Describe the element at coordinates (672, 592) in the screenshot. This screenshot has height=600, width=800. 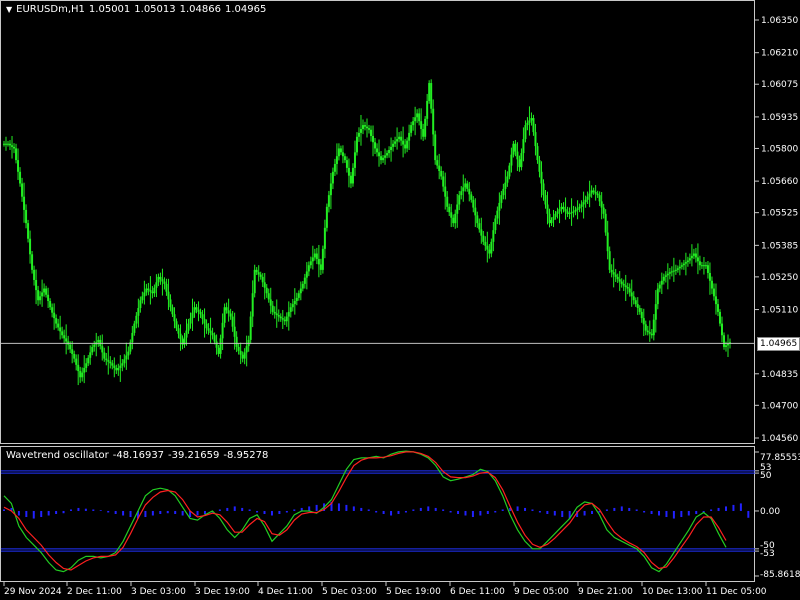
I see `time-tick-label: 10 Dec 13:00` at that location.